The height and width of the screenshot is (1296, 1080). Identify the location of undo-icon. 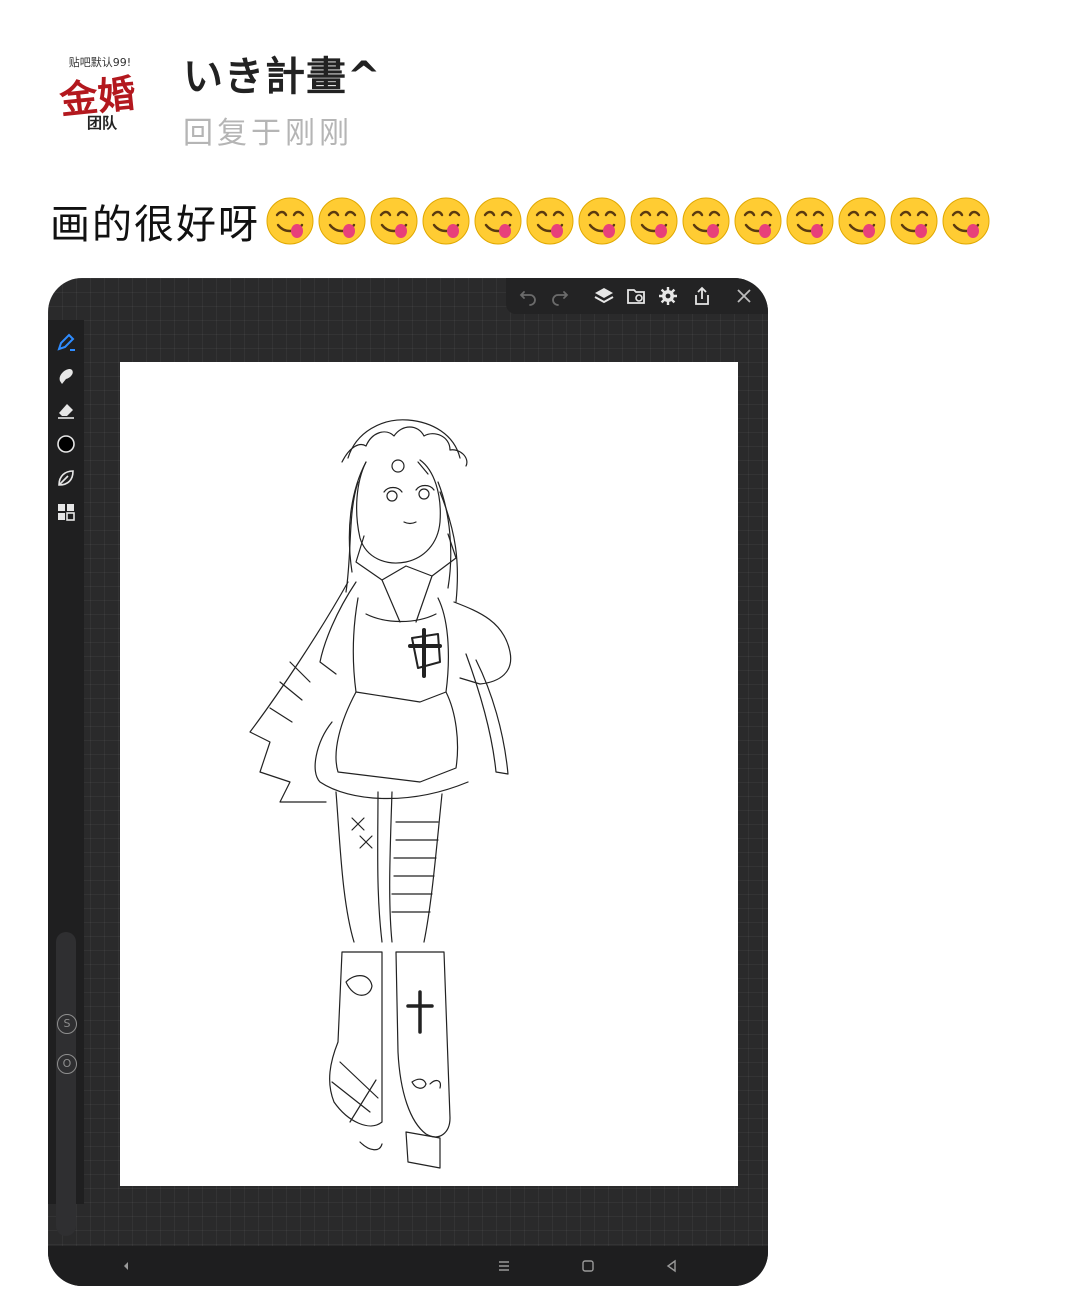
(528, 296).